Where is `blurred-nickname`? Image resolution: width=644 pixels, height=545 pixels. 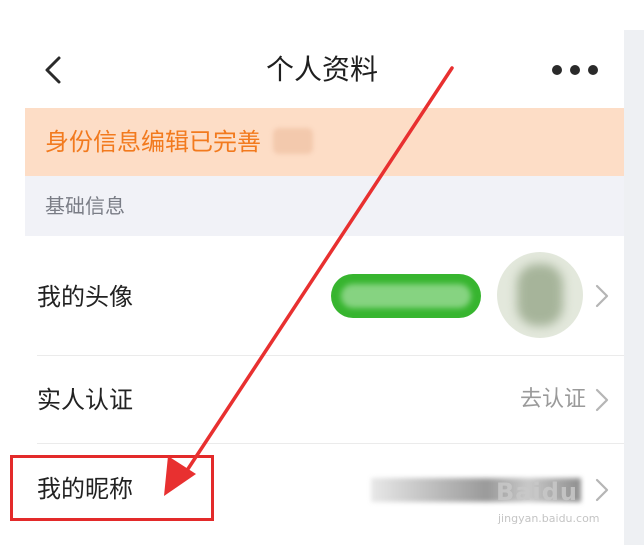 blurred-nickname is located at coordinates (476, 490).